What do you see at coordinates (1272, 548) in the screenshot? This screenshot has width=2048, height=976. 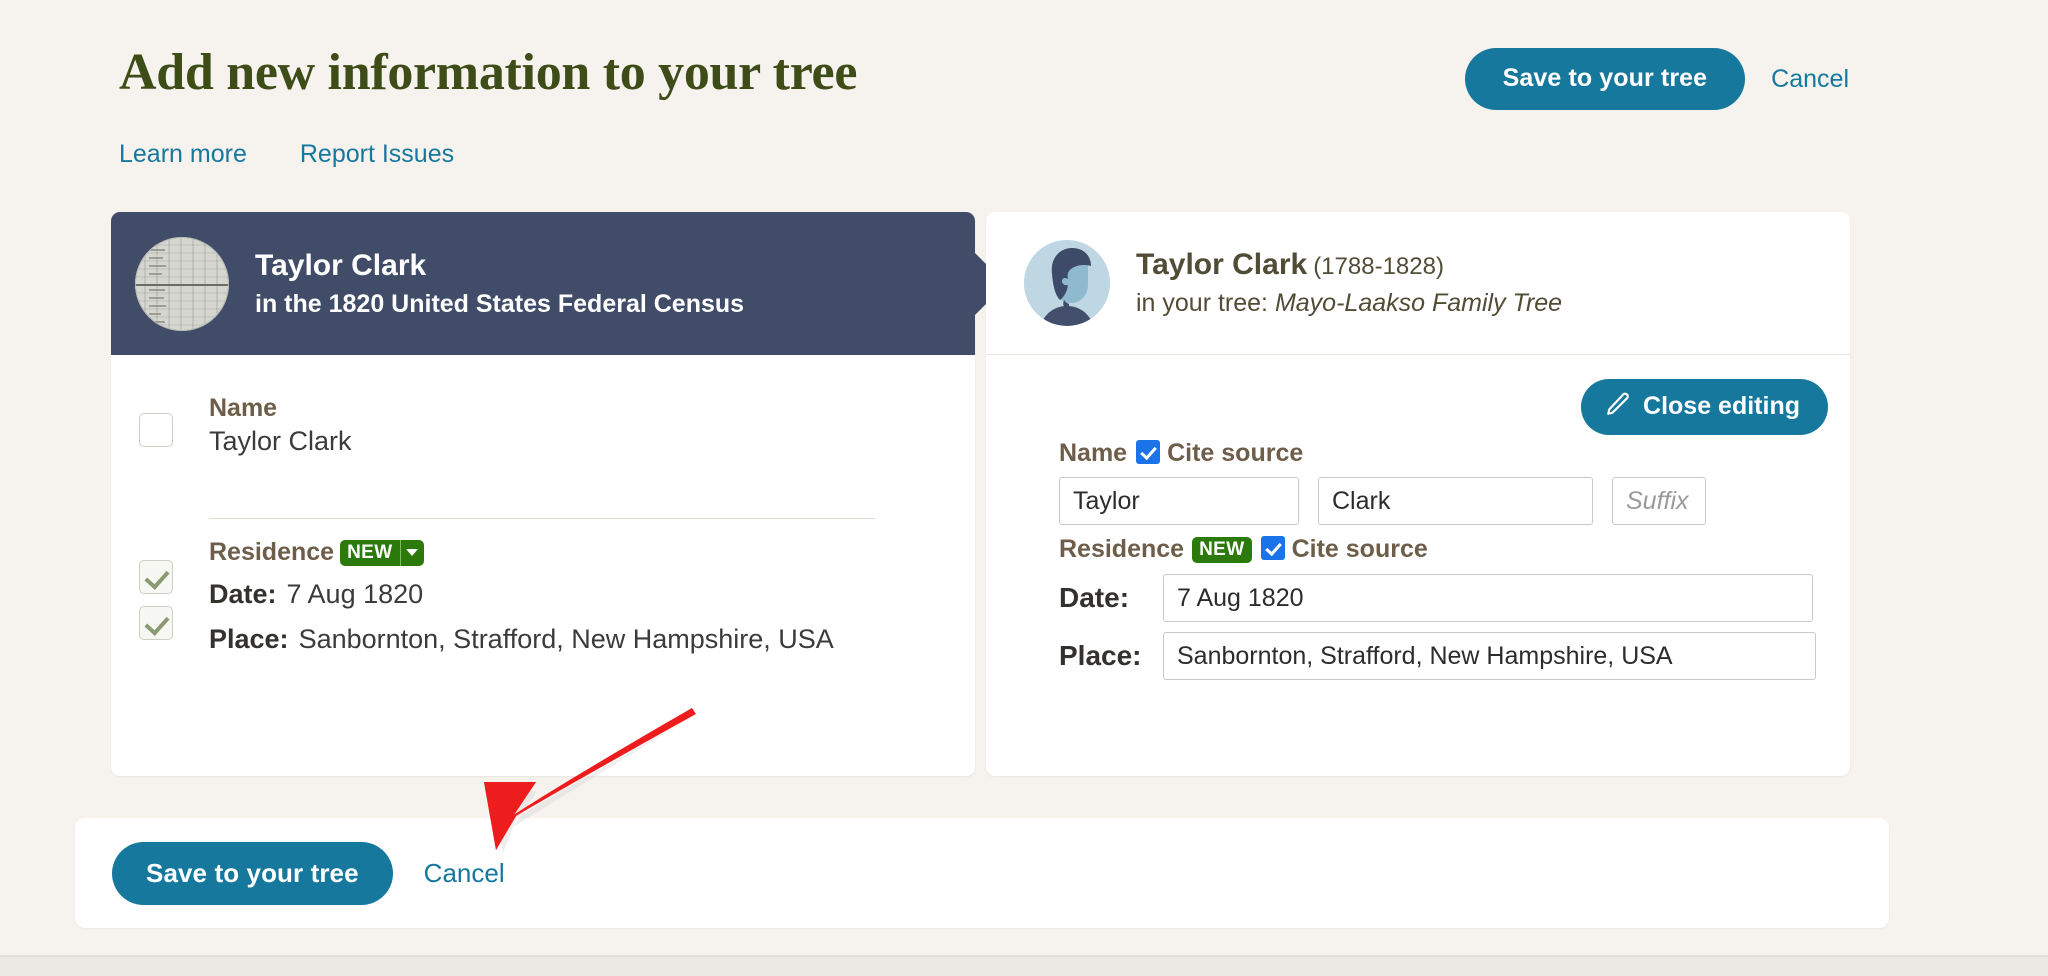 I see `residence-cite-source-checkbox` at bounding box center [1272, 548].